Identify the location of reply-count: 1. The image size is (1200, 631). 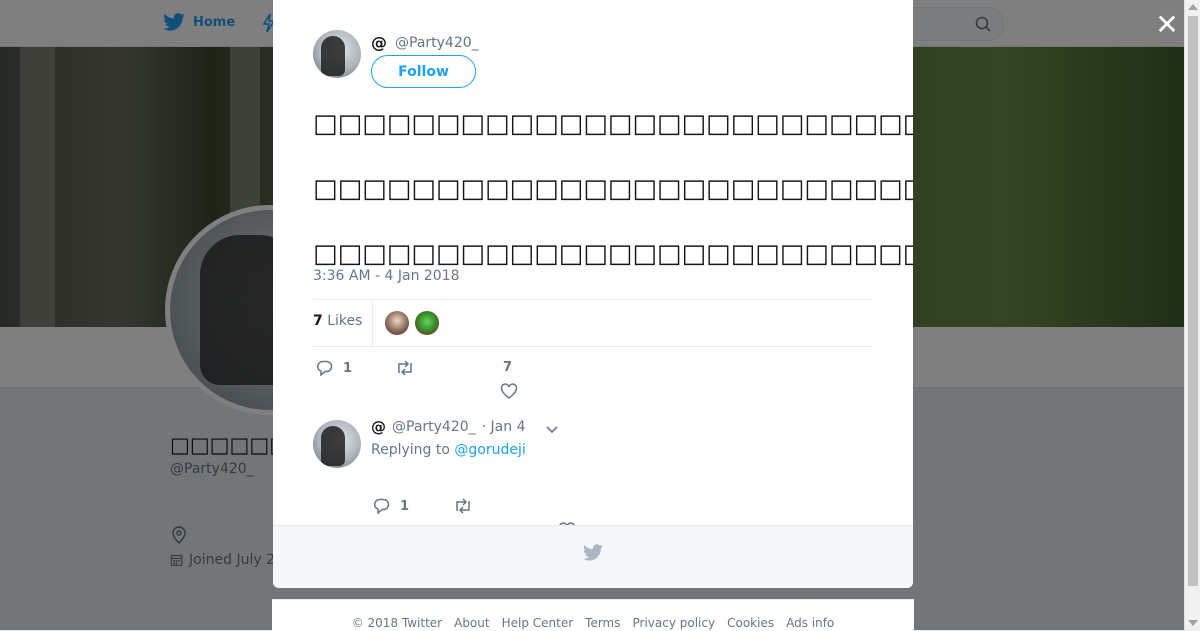
(348, 368).